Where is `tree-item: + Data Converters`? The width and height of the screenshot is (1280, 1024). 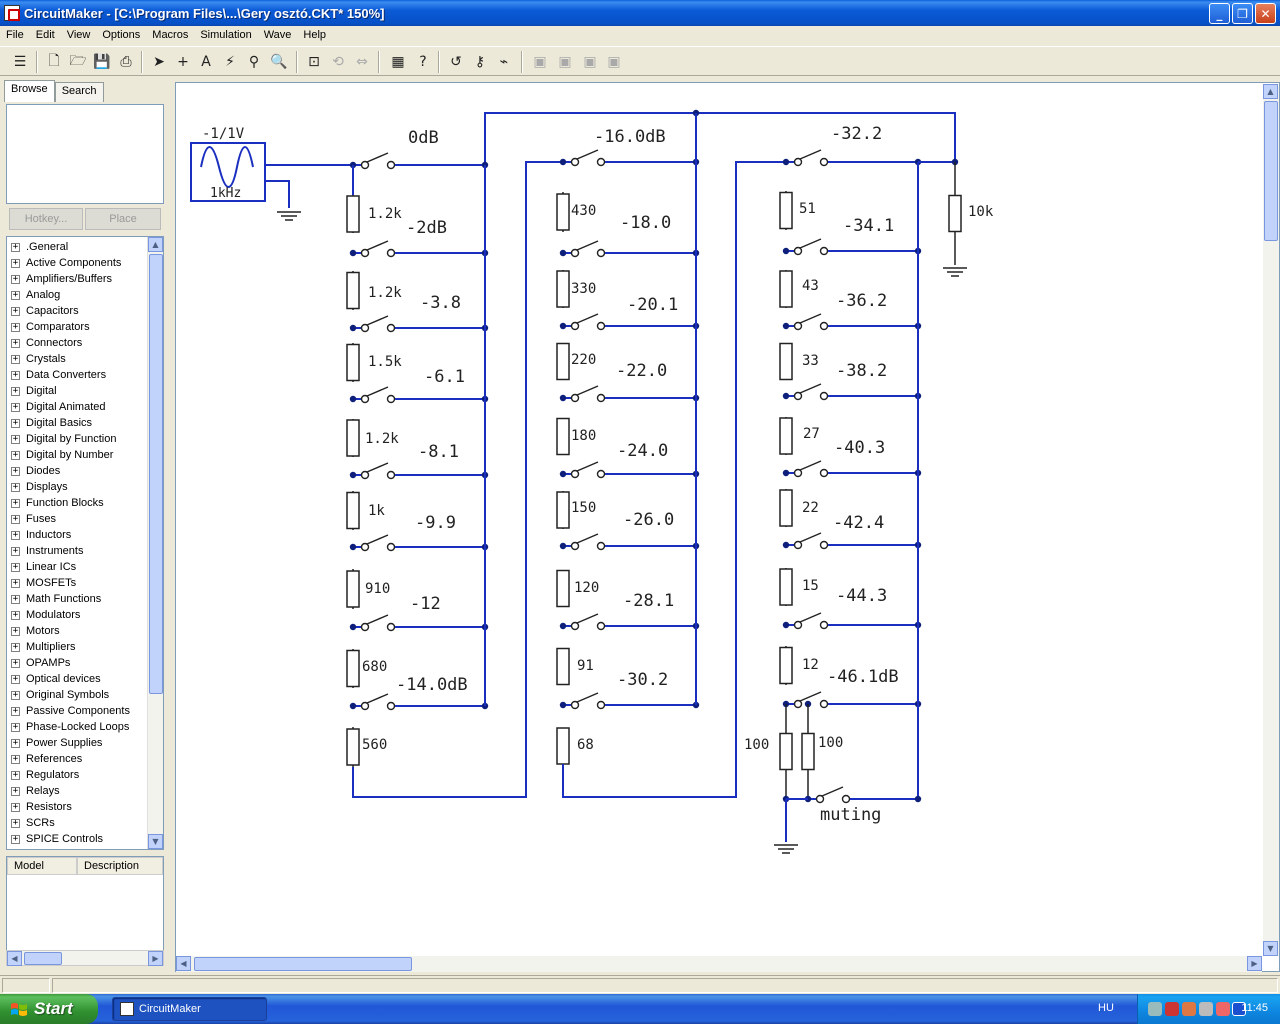
tree-item: + Data Converters is located at coordinates (58, 375).